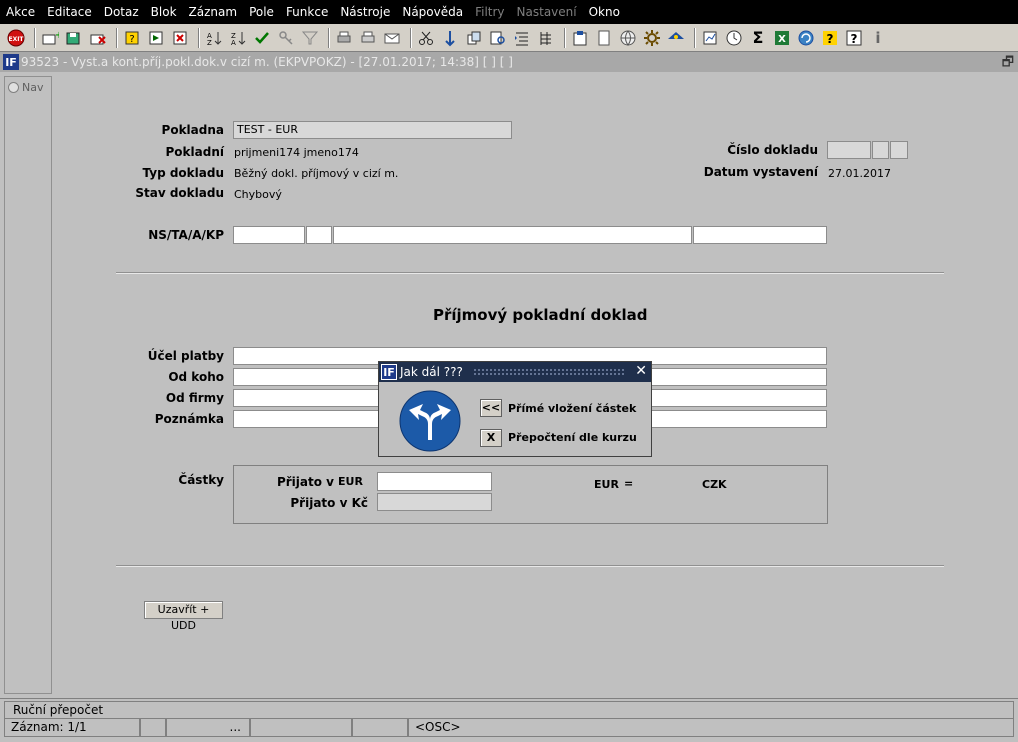  What do you see at coordinates (760, 235) in the screenshot?
I see `kp-field` at bounding box center [760, 235].